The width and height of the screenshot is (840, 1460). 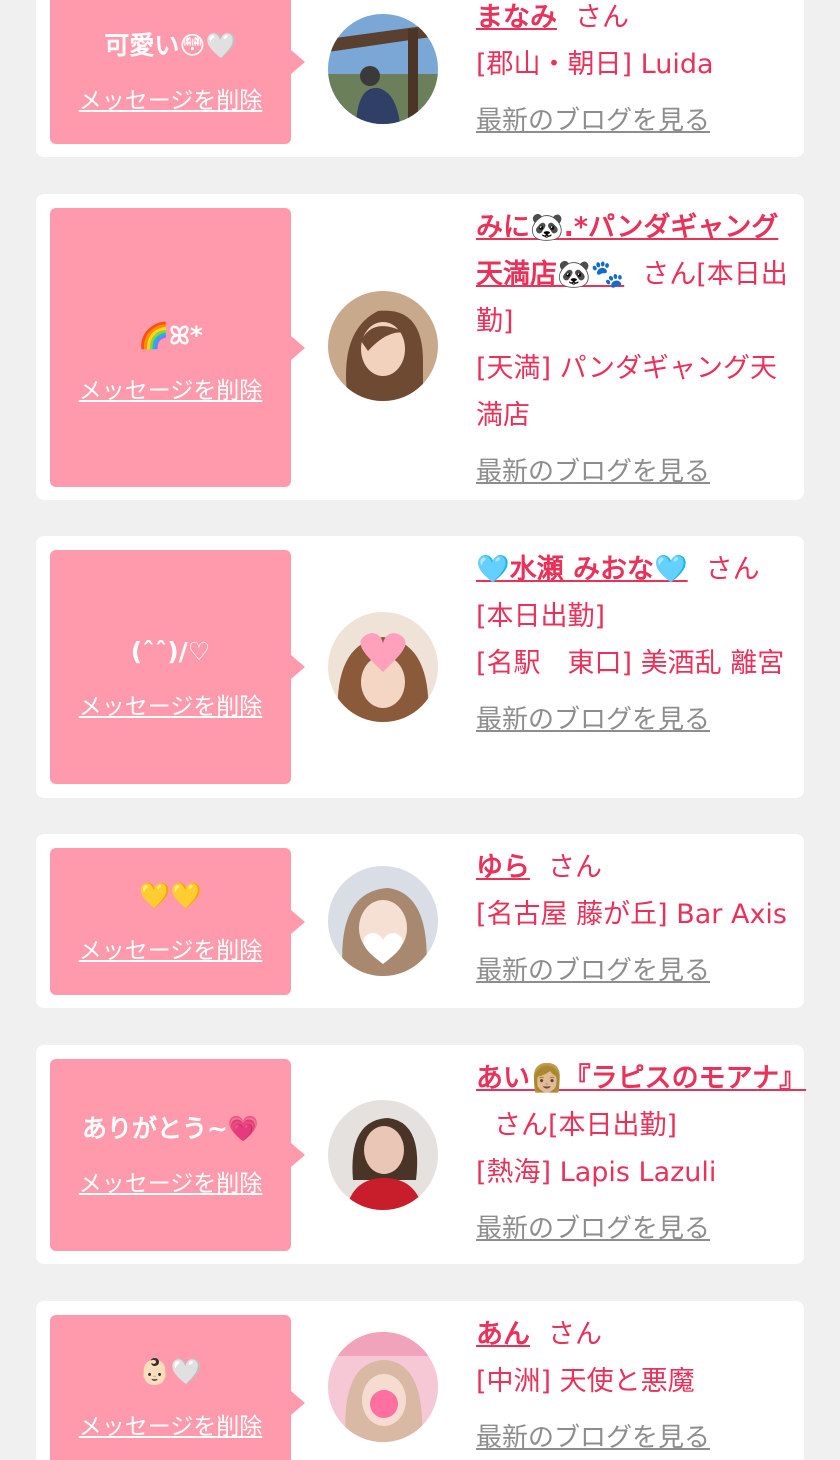 What do you see at coordinates (177, 1387) in the screenshot?
I see `message-bubble: 👶🏻🤍 メッセージを削除` at bounding box center [177, 1387].